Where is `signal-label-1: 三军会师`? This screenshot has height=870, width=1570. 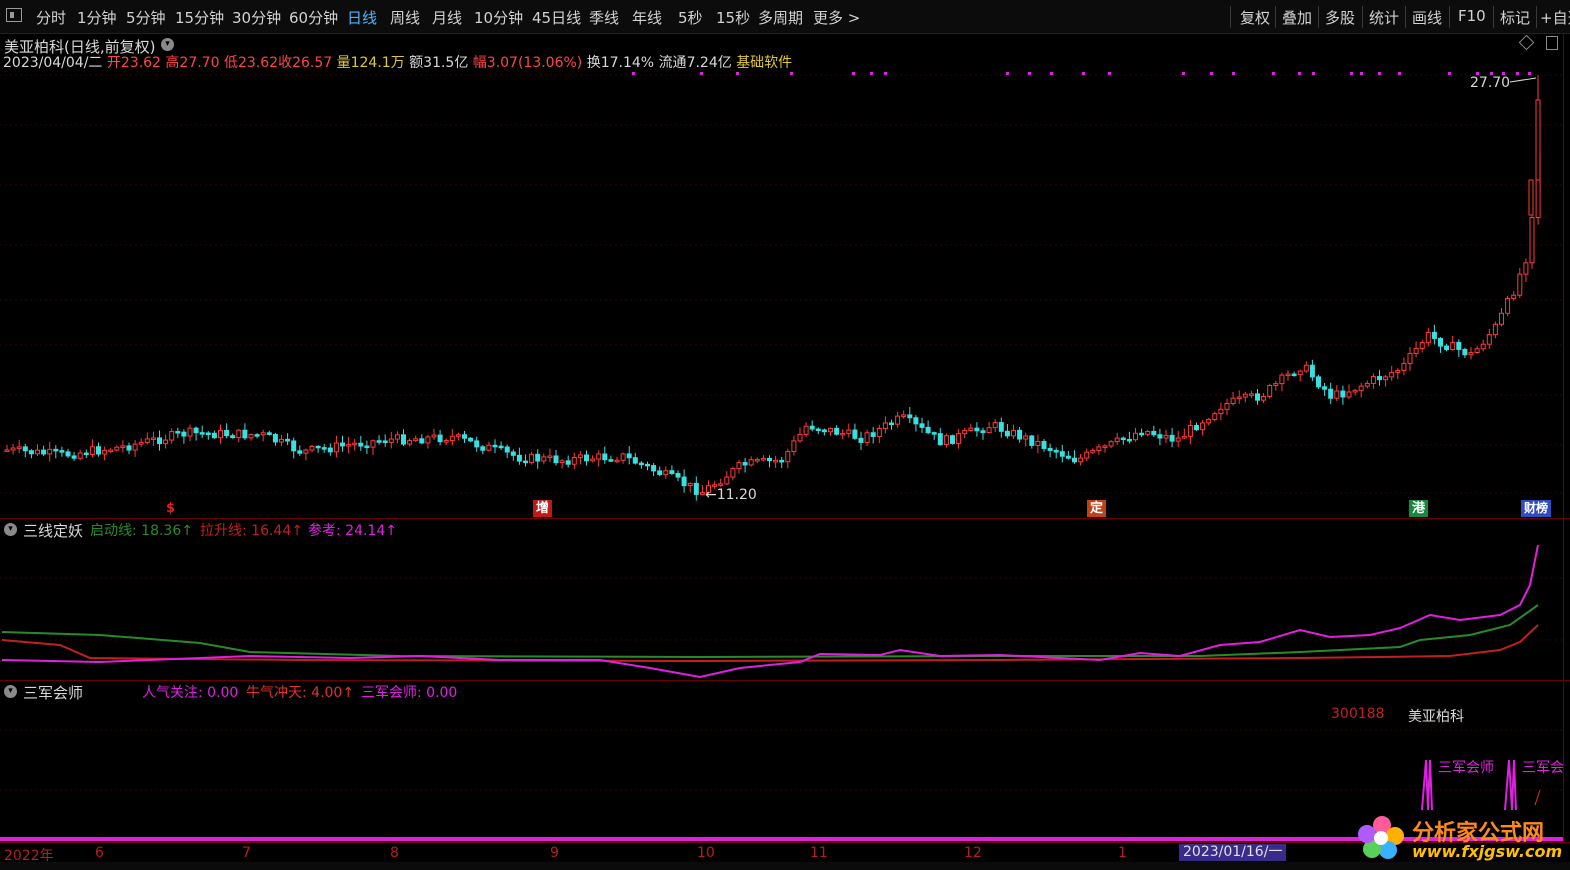 signal-label-1: 三军会师 is located at coordinates (1466, 768).